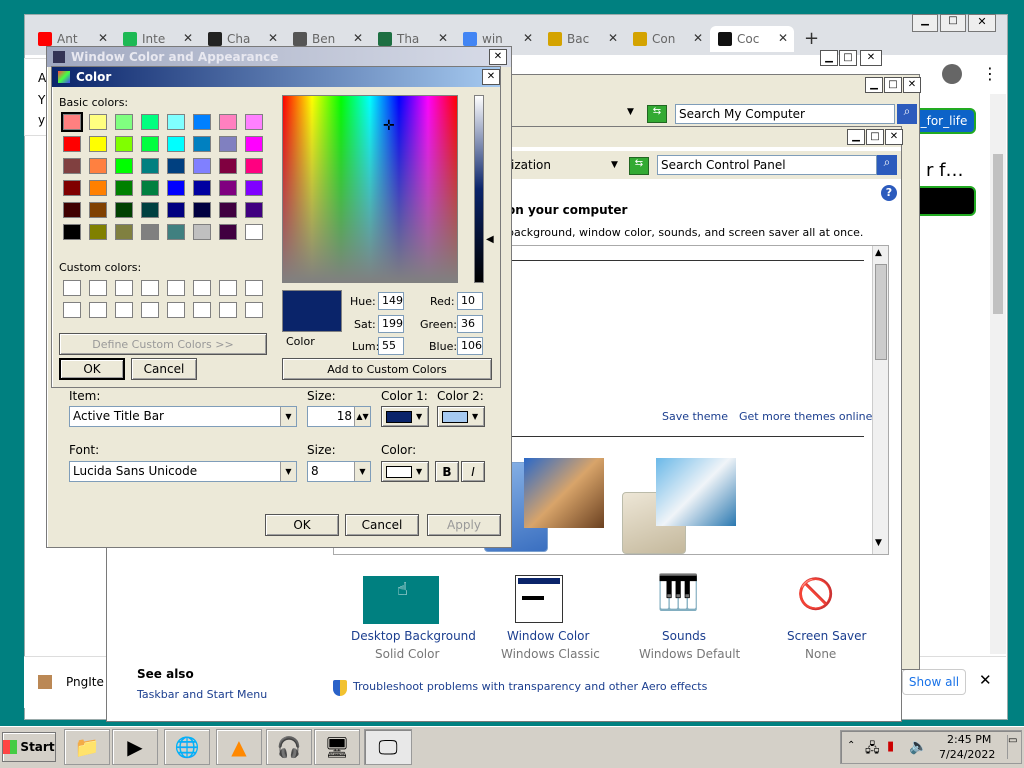  Describe the element at coordinates (684, 636) in the screenshot. I see `sounds-link: Sounds` at that location.